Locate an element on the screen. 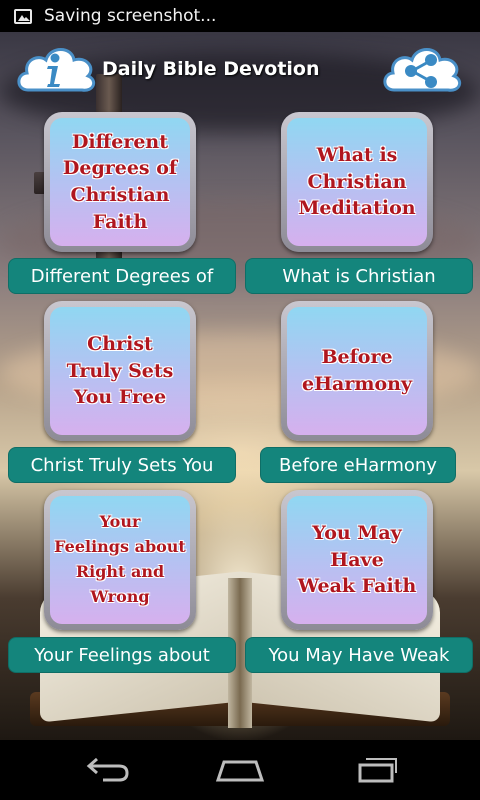  tile-title: Your Feelings about Right and Wrong is located at coordinates (120, 559).